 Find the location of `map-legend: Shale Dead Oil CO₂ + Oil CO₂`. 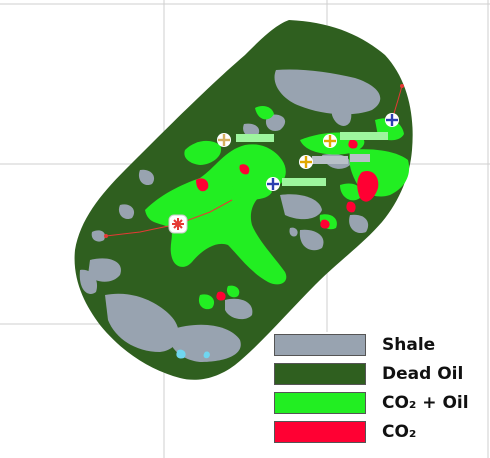

map-legend: Shale Dead Oil CO₂ + Oil CO₂ is located at coordinates (378, 390).